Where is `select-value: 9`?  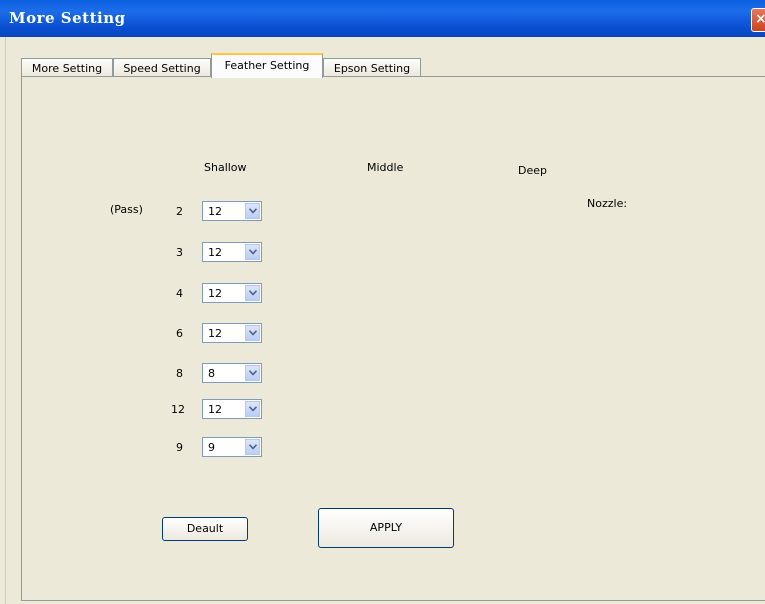 select-value: 9 is located at coordinates (211, 447).